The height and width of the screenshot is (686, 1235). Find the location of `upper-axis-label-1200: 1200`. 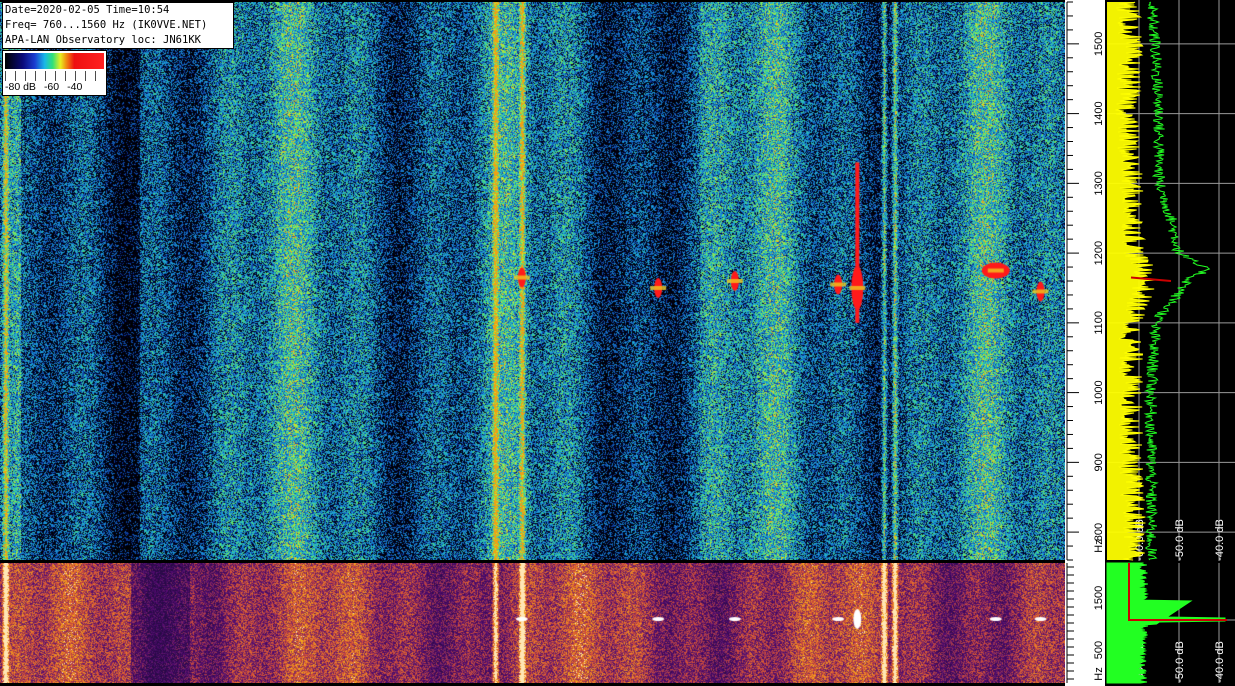

upper-axis-label-1200: 1200 is located at coordinates (1099, 253).